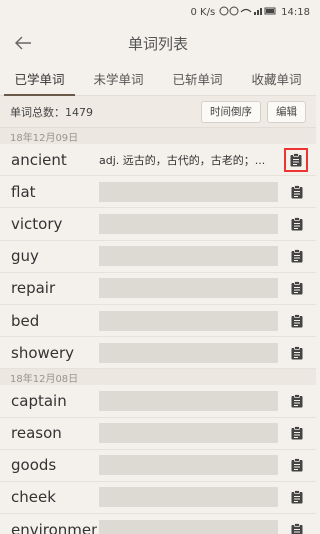 The width and height of the screenshot is (320, 534). What do you see at coordinates (203, 12) in the screenshot?
I see `network-speed: 0 K/s` at bounding box center [203, 12].